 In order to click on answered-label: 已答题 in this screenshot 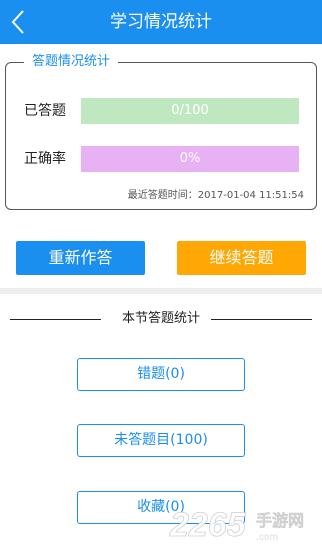, I will do `click(45, 111)`.